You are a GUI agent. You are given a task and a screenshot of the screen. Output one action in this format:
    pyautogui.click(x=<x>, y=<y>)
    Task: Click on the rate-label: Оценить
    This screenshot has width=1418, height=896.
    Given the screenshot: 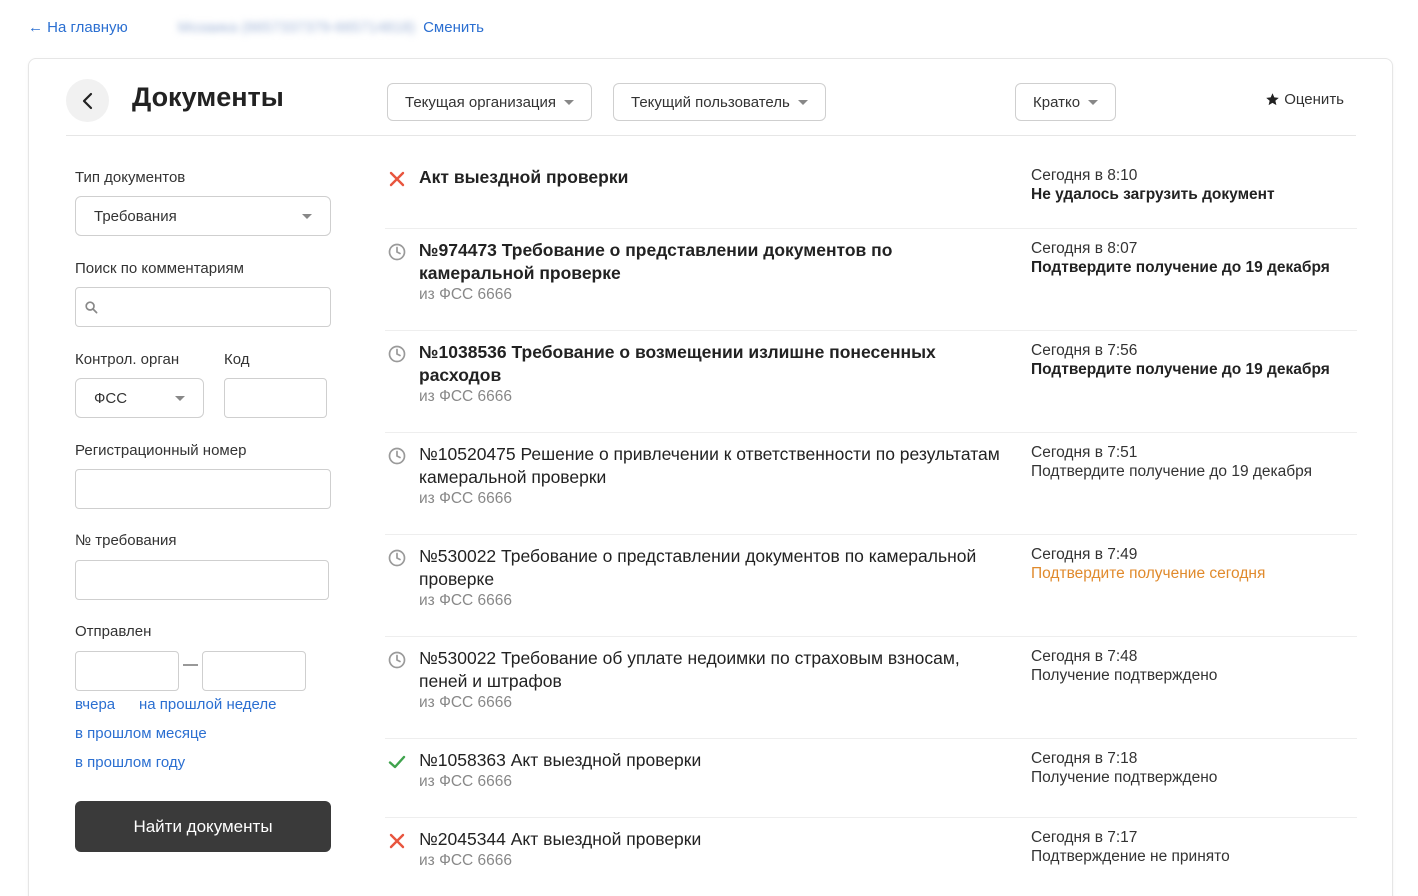 What is the action you would take?
    pyautogui.click(x=1314, y=99)
    